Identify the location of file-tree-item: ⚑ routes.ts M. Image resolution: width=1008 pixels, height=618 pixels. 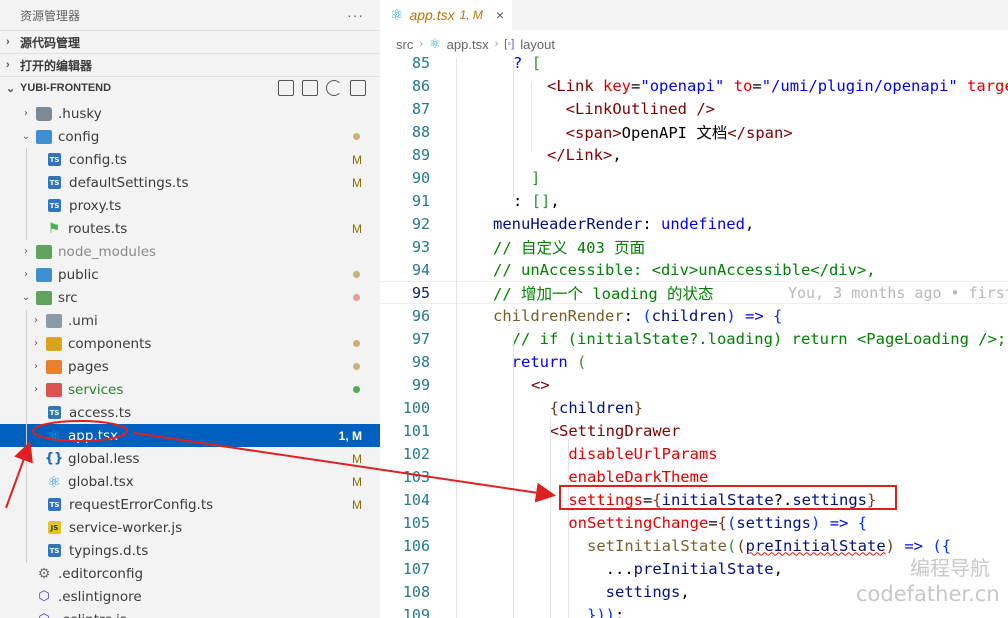
(190, 228).